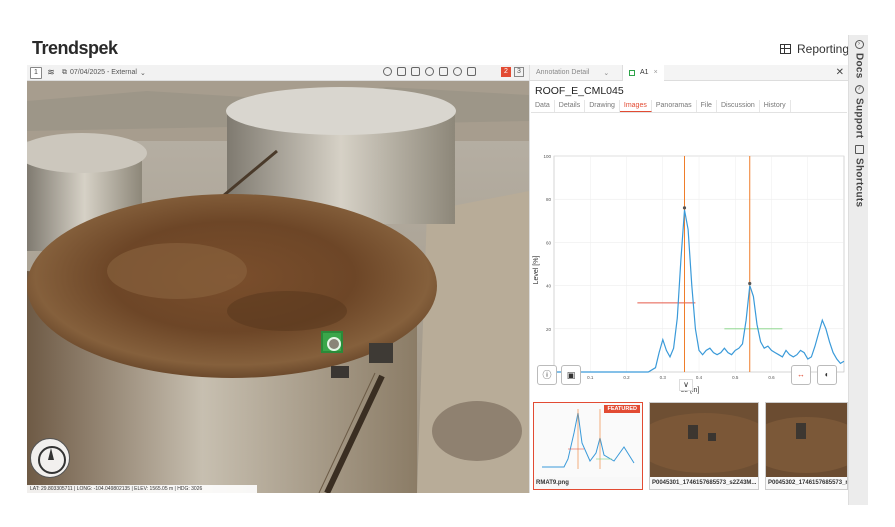 This screenshot has height=527, width=895. Describe the element at coordinates (559, 375) in the screenshot. I see `chart-left-tools: ⓘ ▣` at that location.